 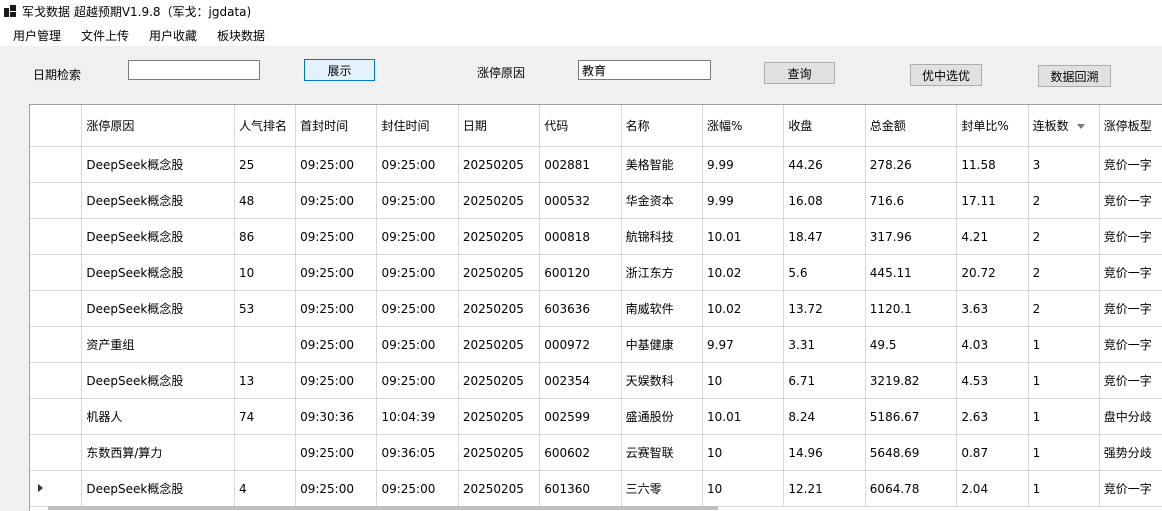 What do you see at coordinates (580, 164) in the screenshot?
I see `table-cell: 002881` at bounding box center [580, 164].